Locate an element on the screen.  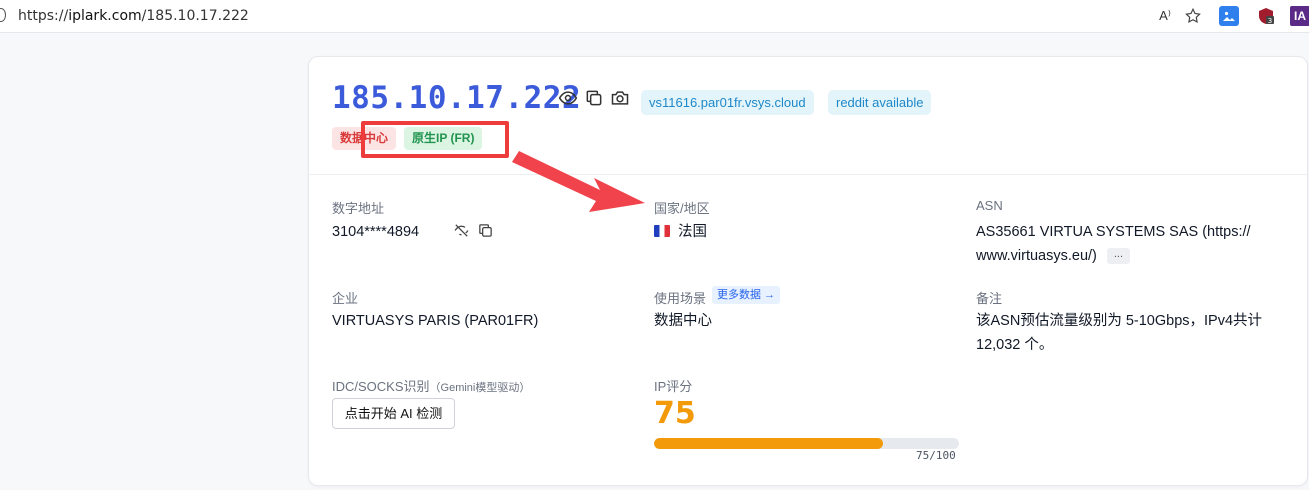
numeric-address-value: 3104****4894 is located at coordinates (376, 232).